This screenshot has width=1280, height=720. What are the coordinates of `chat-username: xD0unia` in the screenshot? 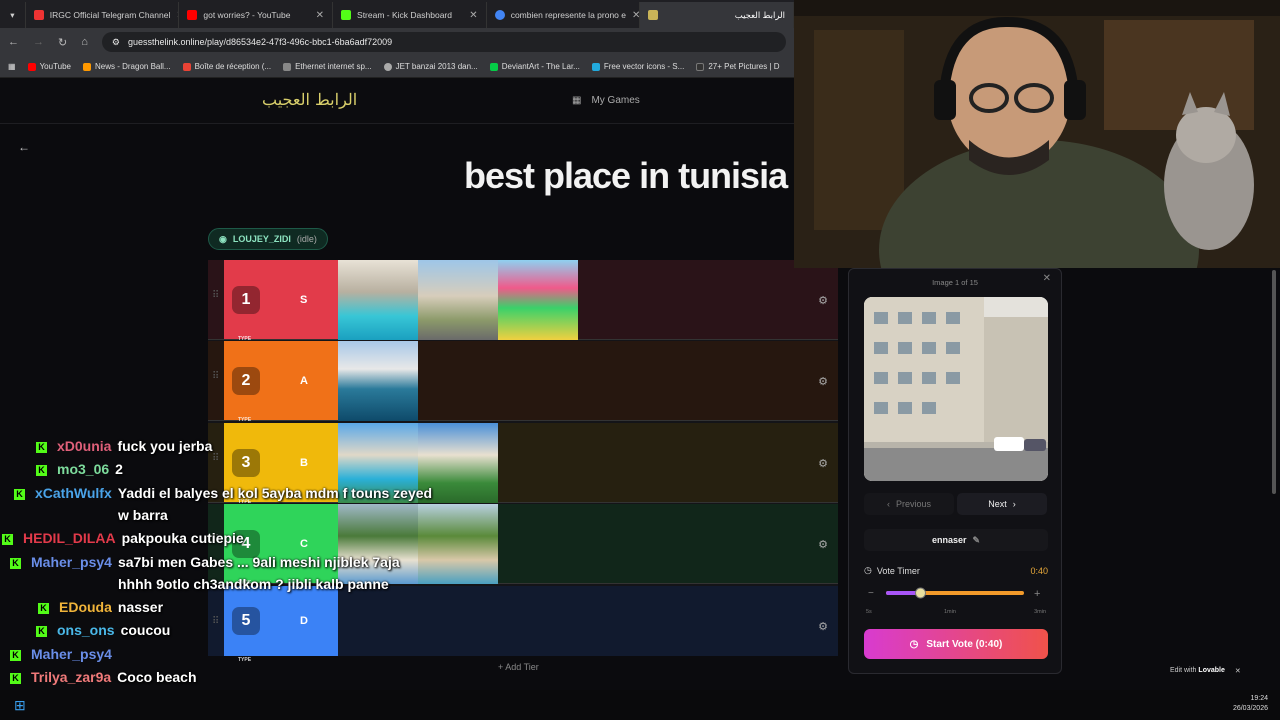 It's located at (84, 446).